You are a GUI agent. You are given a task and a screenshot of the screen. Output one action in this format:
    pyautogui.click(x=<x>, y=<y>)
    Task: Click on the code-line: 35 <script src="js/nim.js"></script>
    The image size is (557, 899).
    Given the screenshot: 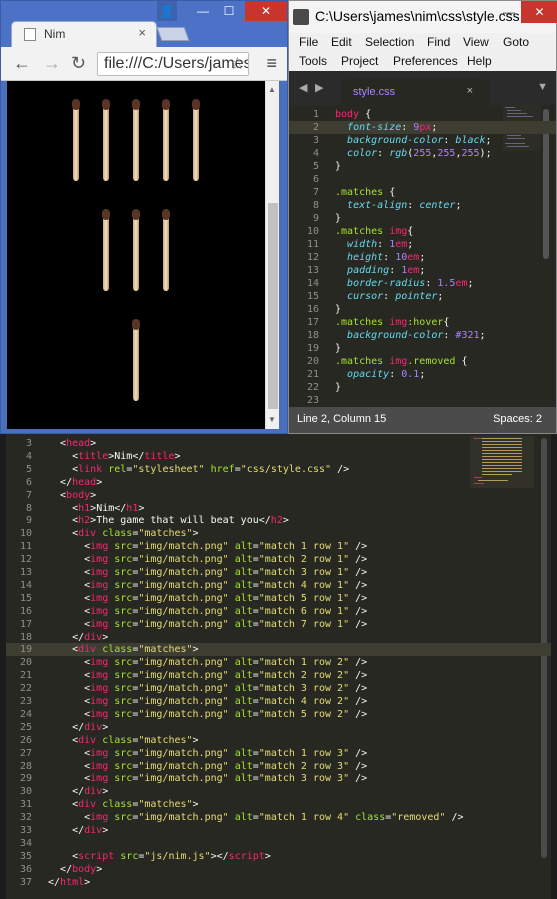 What is the action you would take?
    pyautogui.click(x=278, y=856)
    